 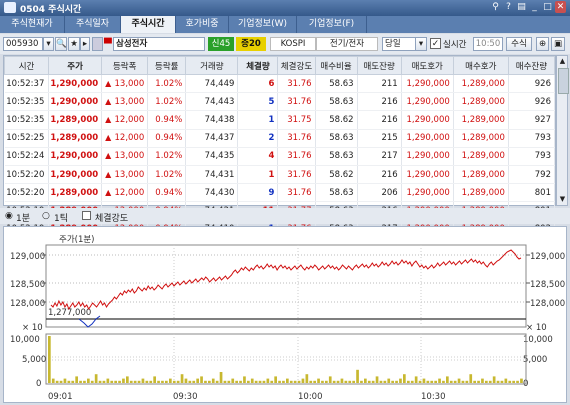 I want to click on sector-label: 전기/전자, so click(x=347, y=44).